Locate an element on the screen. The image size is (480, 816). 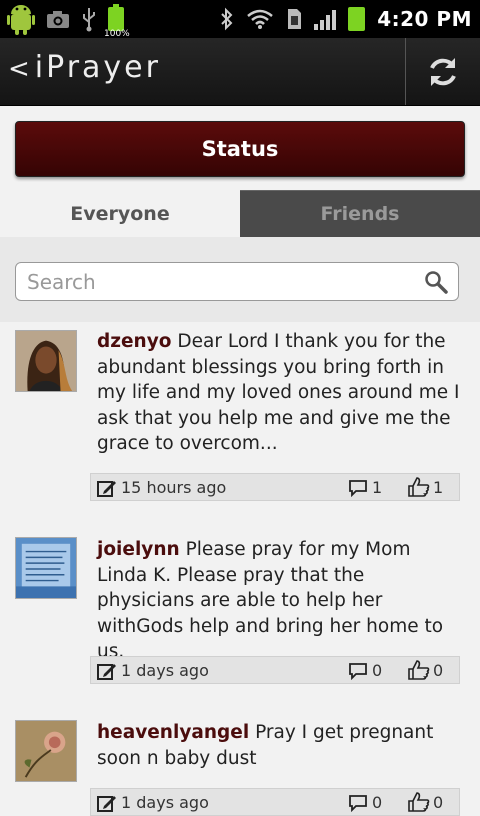
feed-tabs: Everyone Friends is located at coordinates (240, 213).